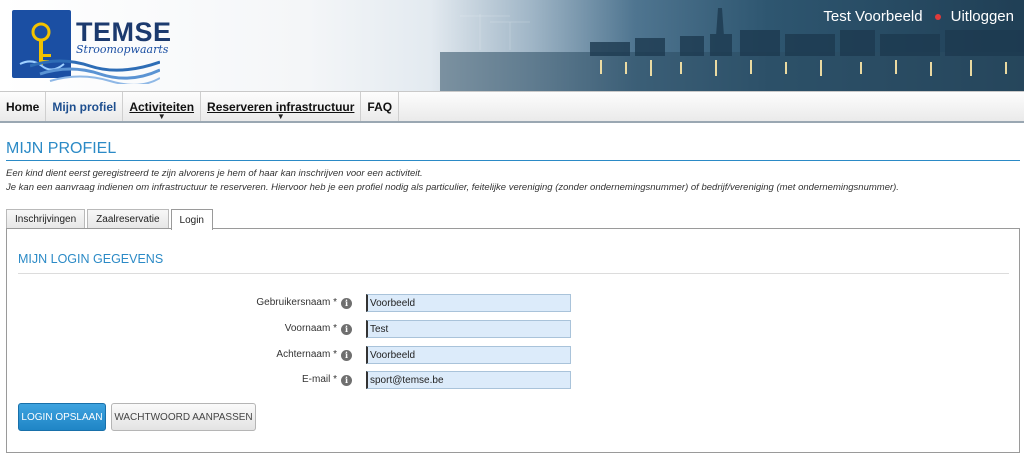 The image size is (1024, 468). What do you see at coordinates (872, 16) in the screenshot?
I see `user-name-link: Test Voorbeeld` at bounding box center [872, 16].